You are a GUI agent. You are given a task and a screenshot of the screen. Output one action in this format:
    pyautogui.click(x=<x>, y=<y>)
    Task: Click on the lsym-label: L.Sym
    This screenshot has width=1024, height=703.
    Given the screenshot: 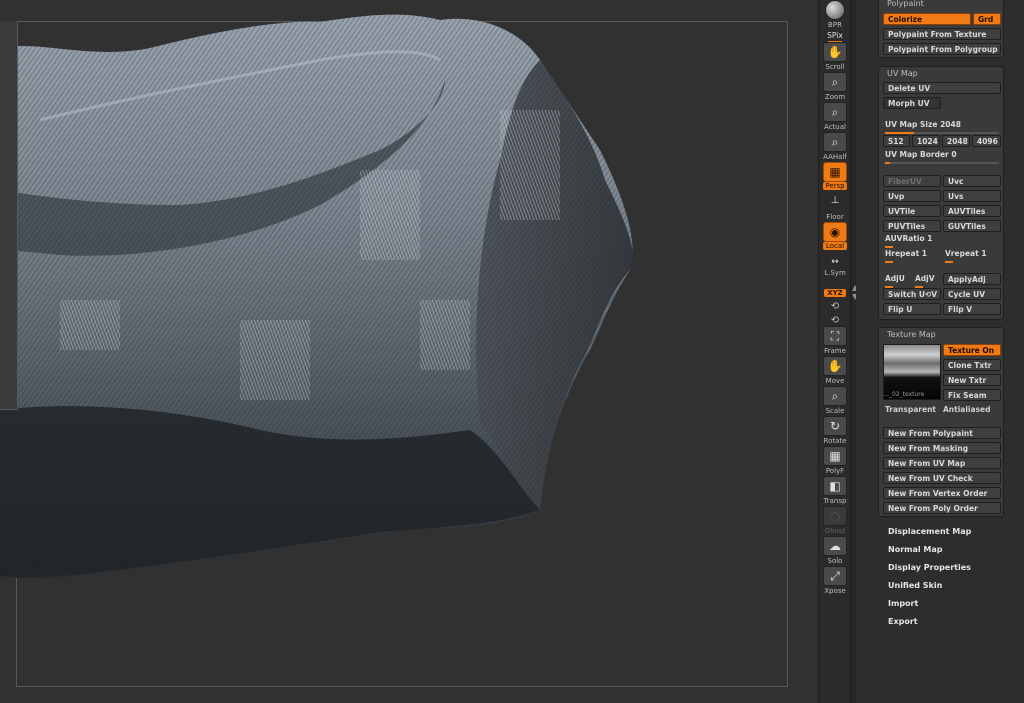 What is the action you would take?
    pyautogui.click(x=835, y=273)
    